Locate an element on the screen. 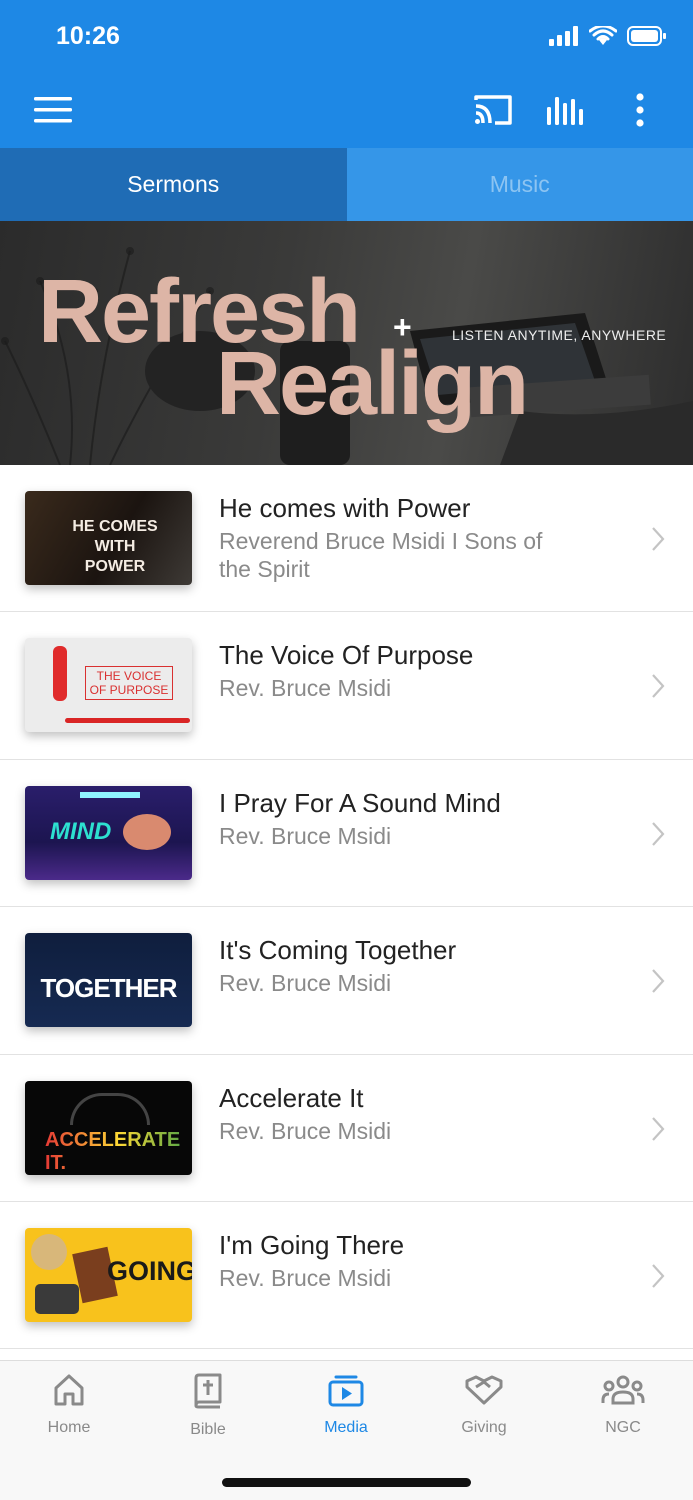 Image resolution: width=693 pixels, height=1500 pixels. signal-icon is located at coordinates (563, 36).